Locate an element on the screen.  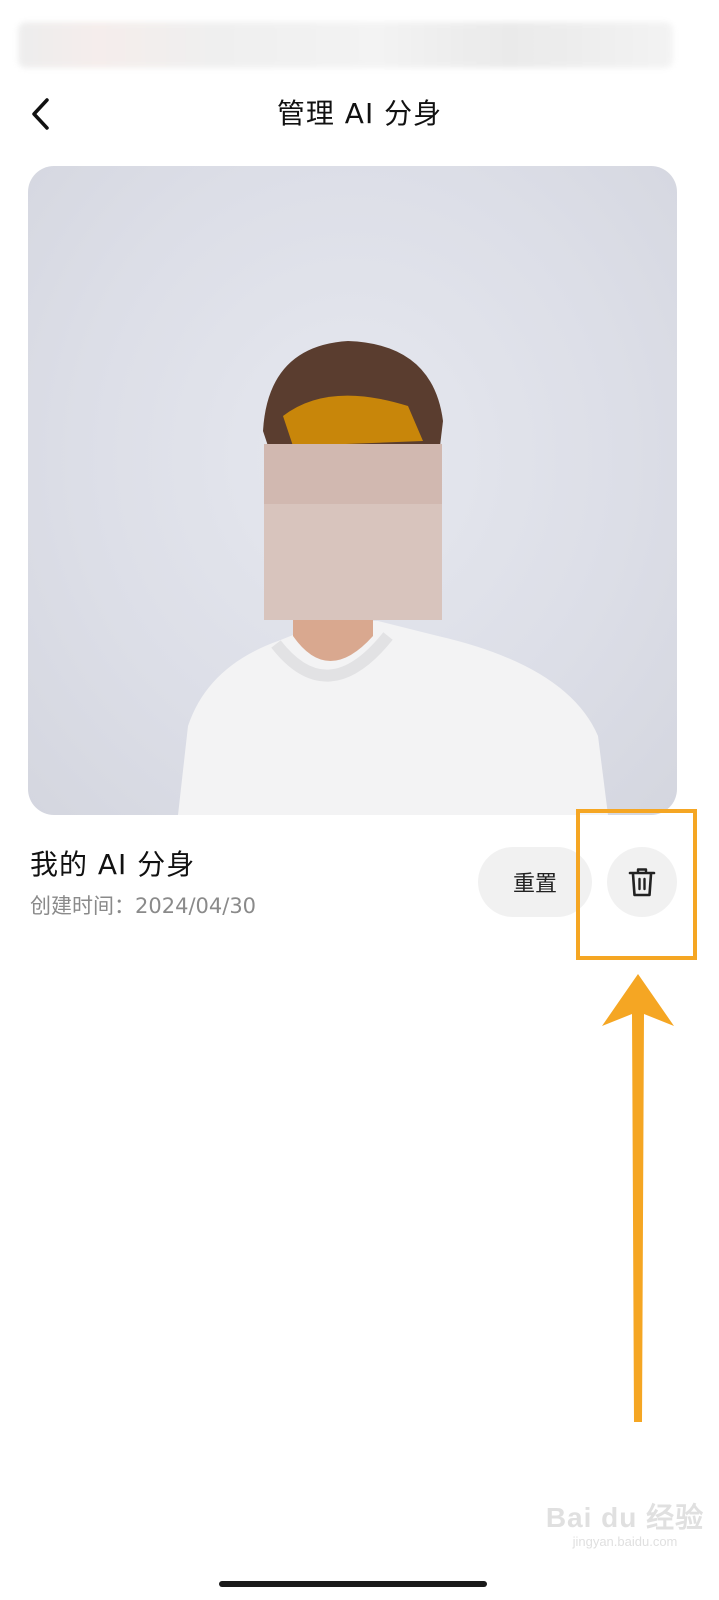
watermark-logo: Bai du 经验 is located at coordinates (625, 1517).